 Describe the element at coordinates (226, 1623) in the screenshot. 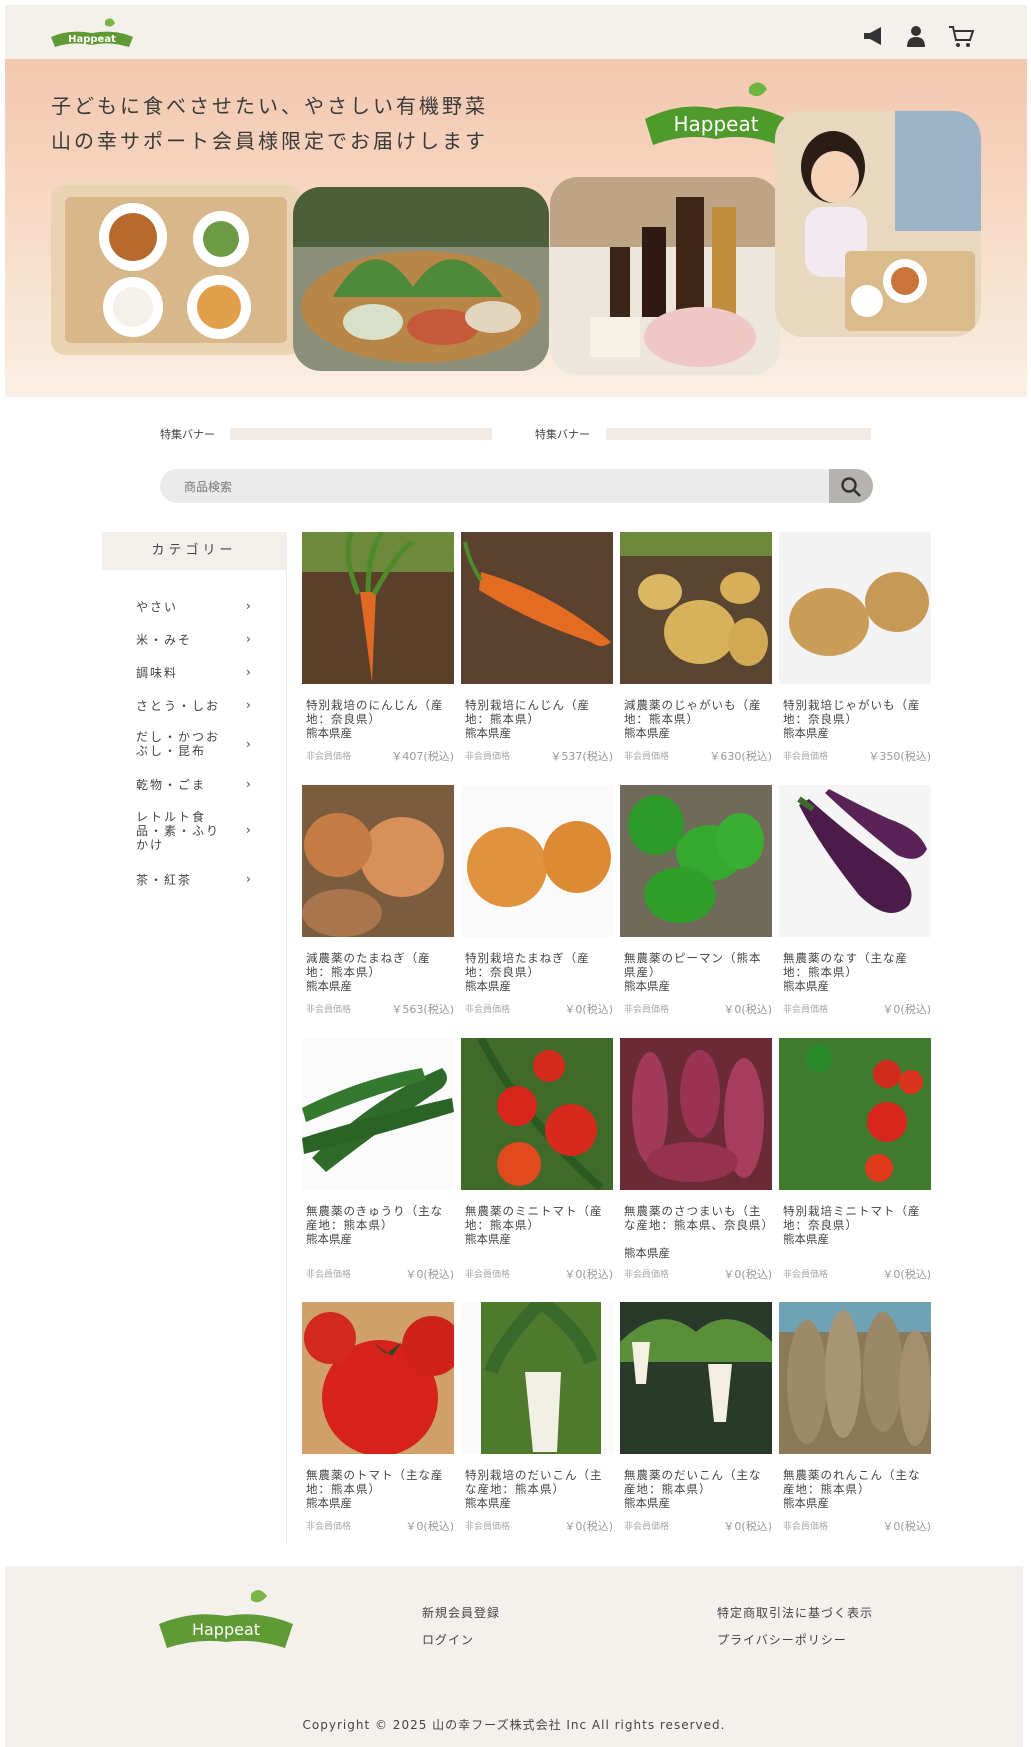

I see `happeat-footer-logo: Happeat` at that location.